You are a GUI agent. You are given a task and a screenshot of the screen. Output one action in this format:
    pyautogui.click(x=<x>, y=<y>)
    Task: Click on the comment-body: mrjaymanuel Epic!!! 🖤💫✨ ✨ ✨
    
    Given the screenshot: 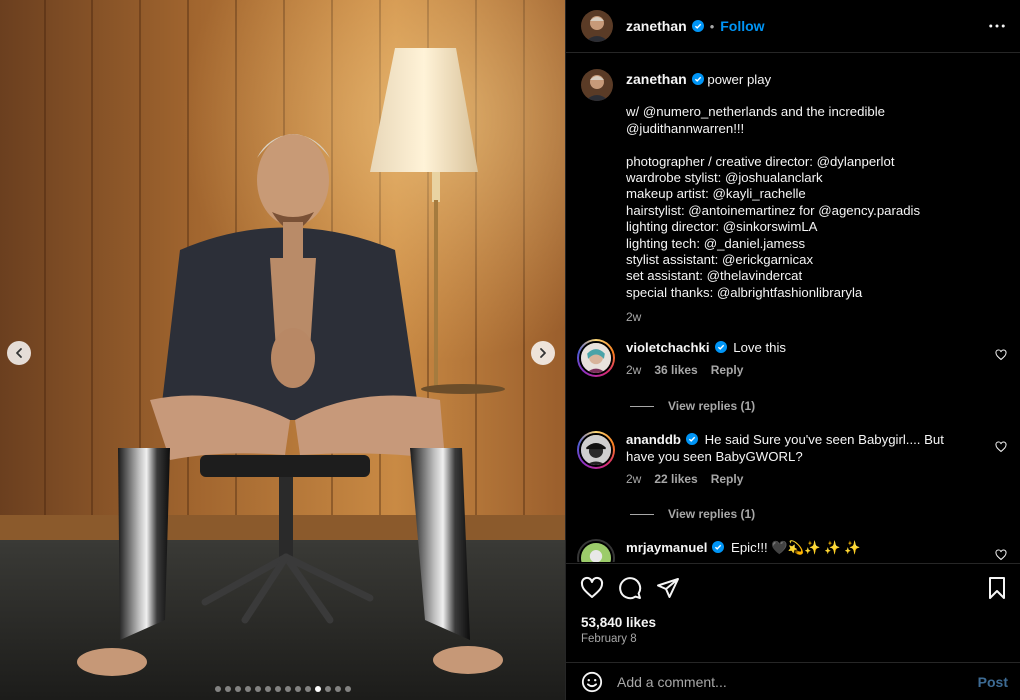 What is the action you would take?
    pyautogui.click(x=796, y=550)
    